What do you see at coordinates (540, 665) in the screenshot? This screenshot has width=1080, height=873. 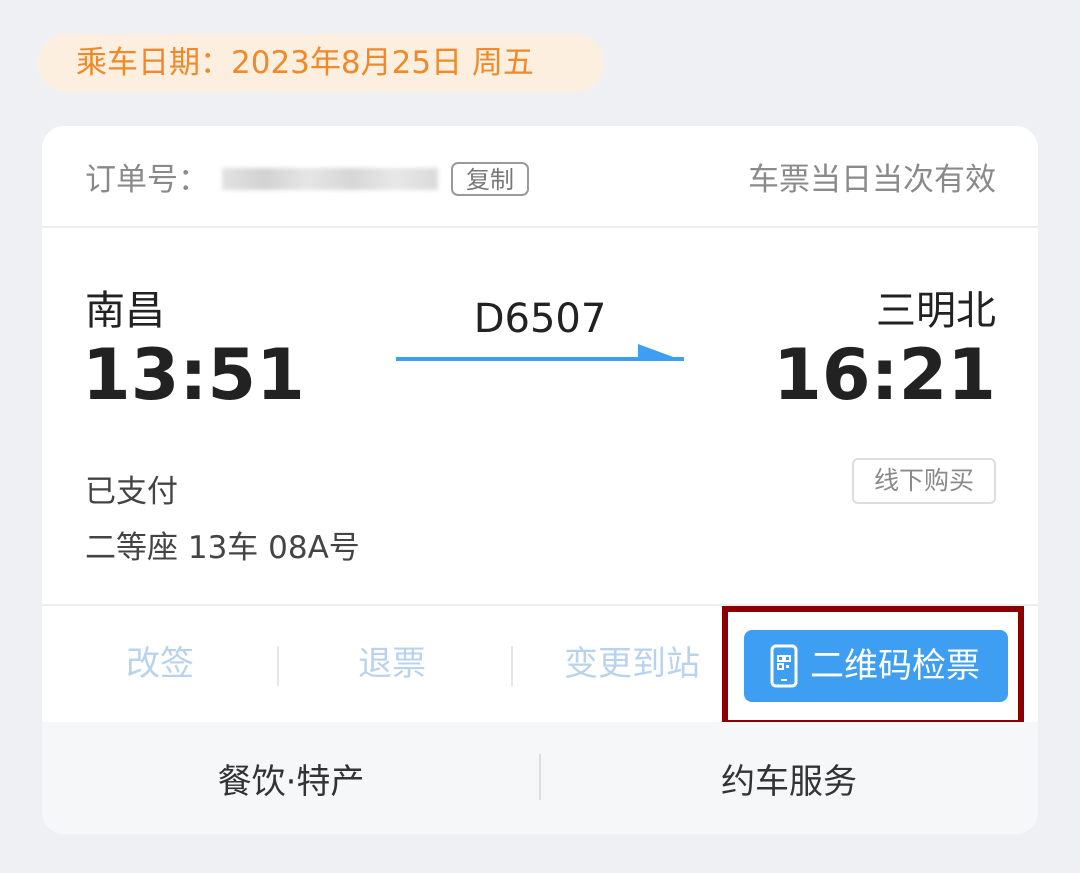 I see `action-row: 改签 退票 变更到站 二维码检票` at bounding box center [540, 665].